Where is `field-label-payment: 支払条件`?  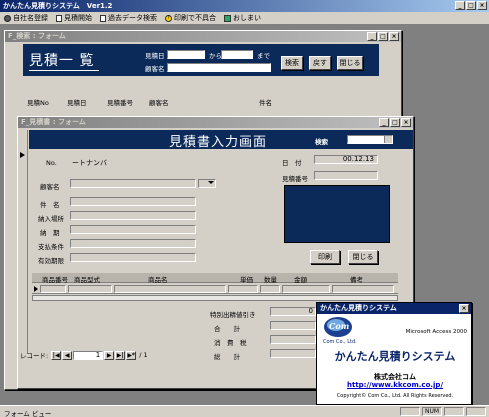 field-label-payment: 支払条件 is located at coordinates (51, 247).